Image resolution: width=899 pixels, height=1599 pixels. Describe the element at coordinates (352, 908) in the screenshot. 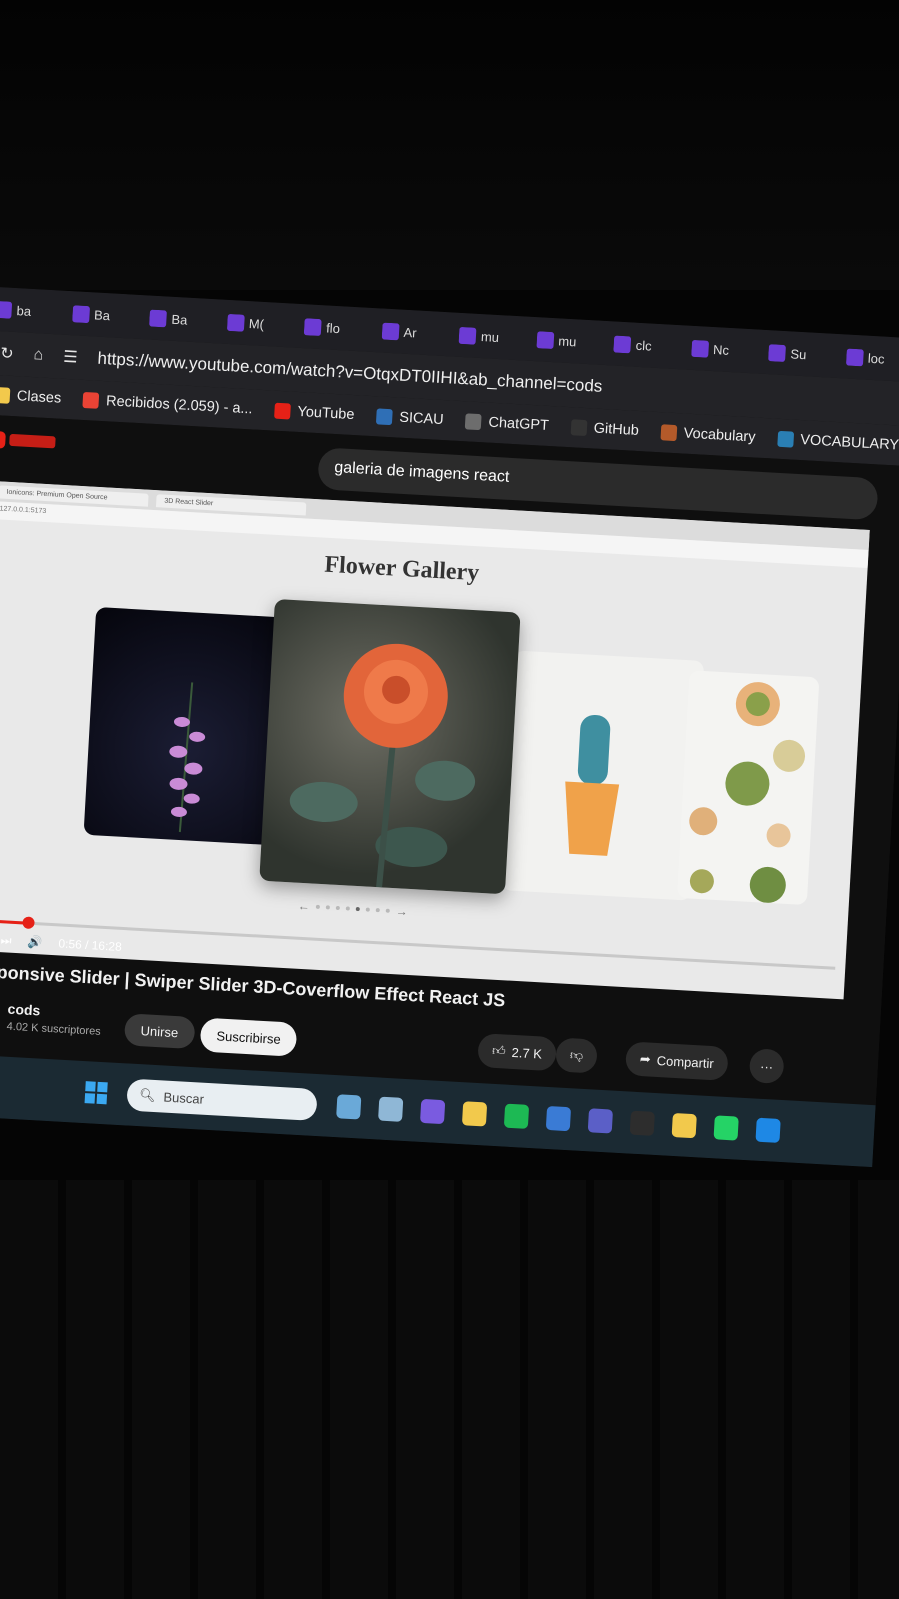

I see `pagination-dots` at that location.